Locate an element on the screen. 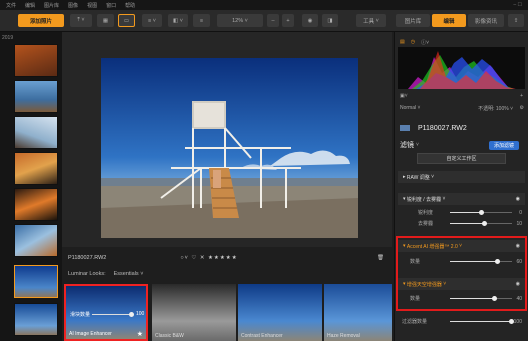  menu-help: 帮助 is located at coordinates (130, 5).